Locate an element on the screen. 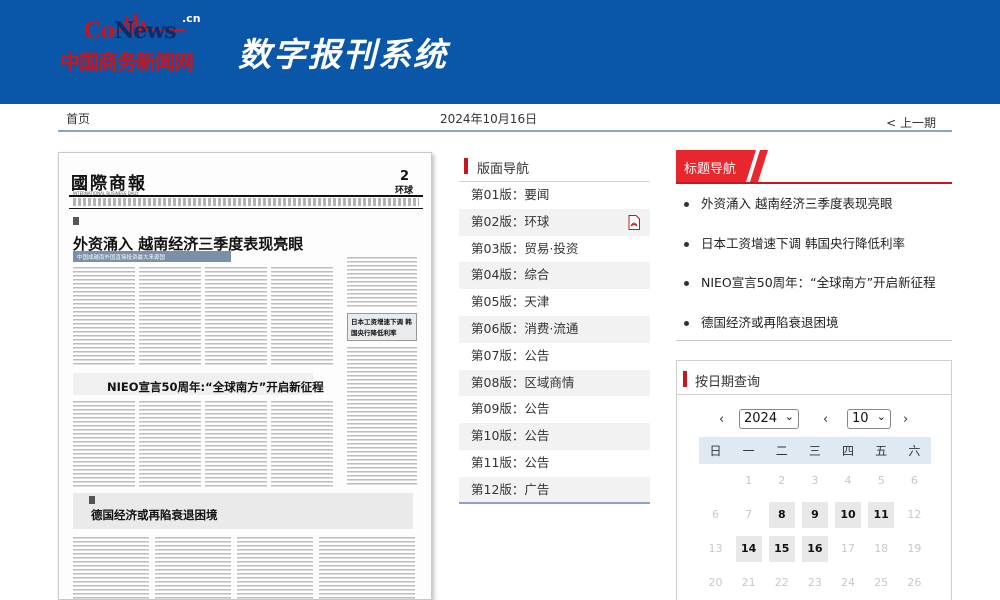 The image size is (1000, 600). calendar-day: 2 is located at coordinates (782, 480).